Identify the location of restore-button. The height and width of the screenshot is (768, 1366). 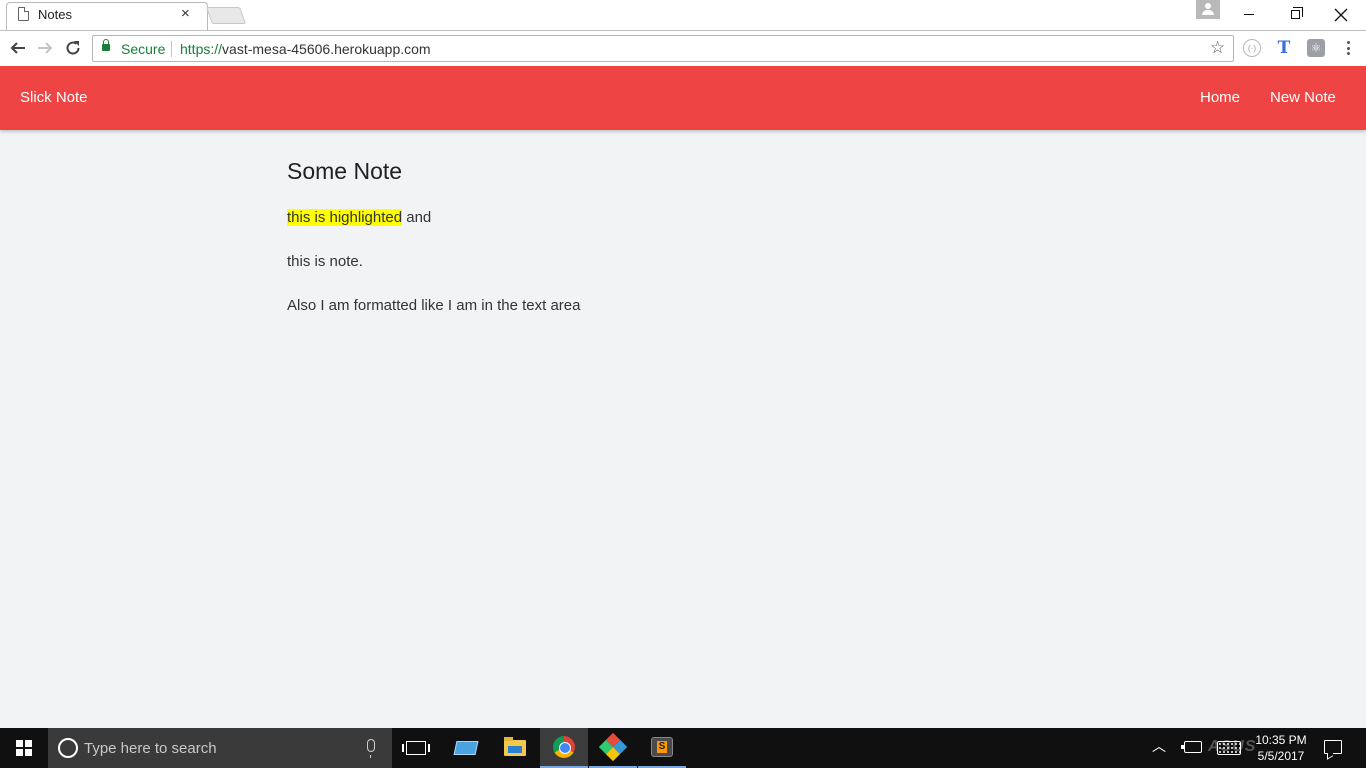
(1295, 14).